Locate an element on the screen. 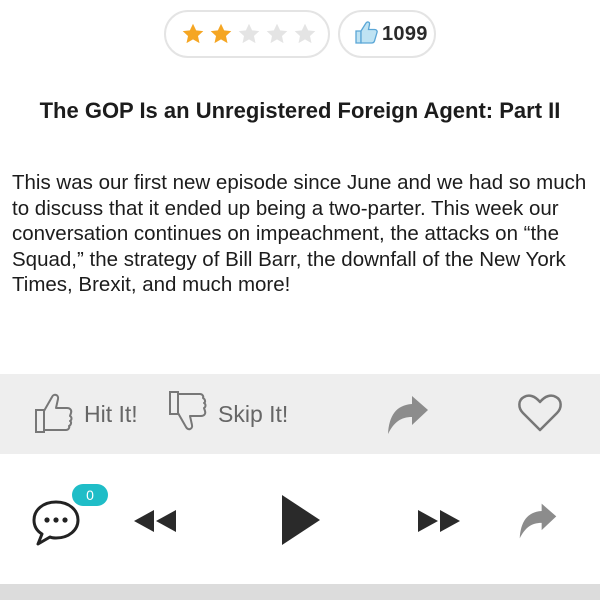  likes-pill: 1099 is located at coordinates (387, 34).